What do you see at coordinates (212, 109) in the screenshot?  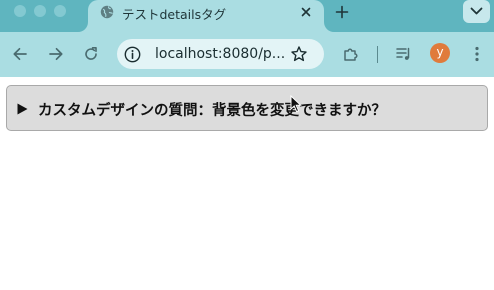 I see `details-summary: カスタムデザインの質問：背景色を変更できますか？` at bounding box center [212, 109].